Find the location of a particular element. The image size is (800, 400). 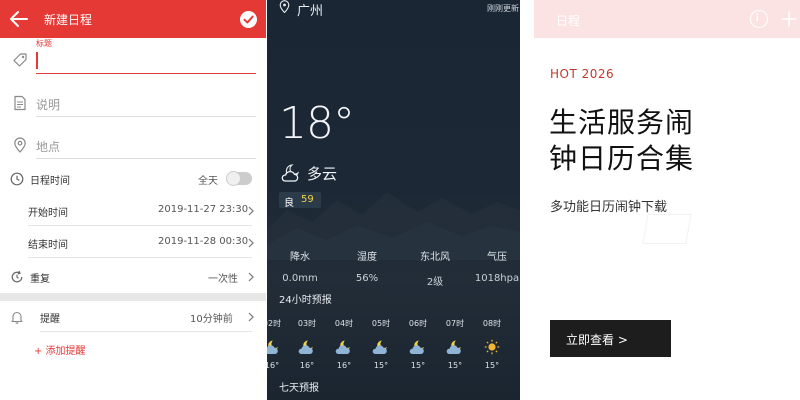

mountain-background is located at coordinates (393, 226).